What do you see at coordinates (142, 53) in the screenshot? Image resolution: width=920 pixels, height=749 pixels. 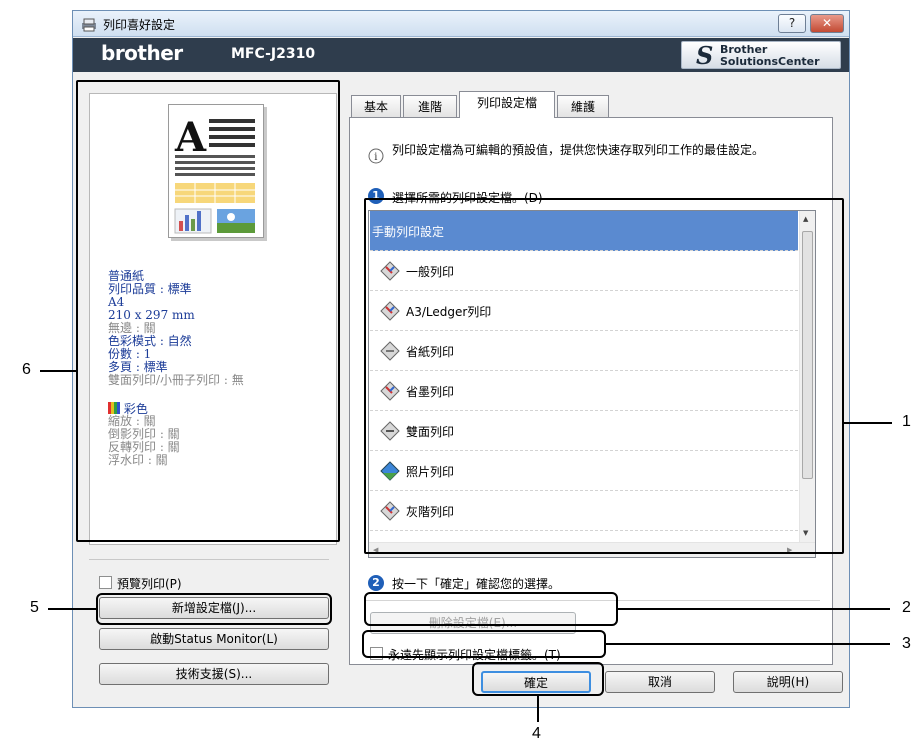 I see `brother-logo: brother` at bounding box center [142, 53].